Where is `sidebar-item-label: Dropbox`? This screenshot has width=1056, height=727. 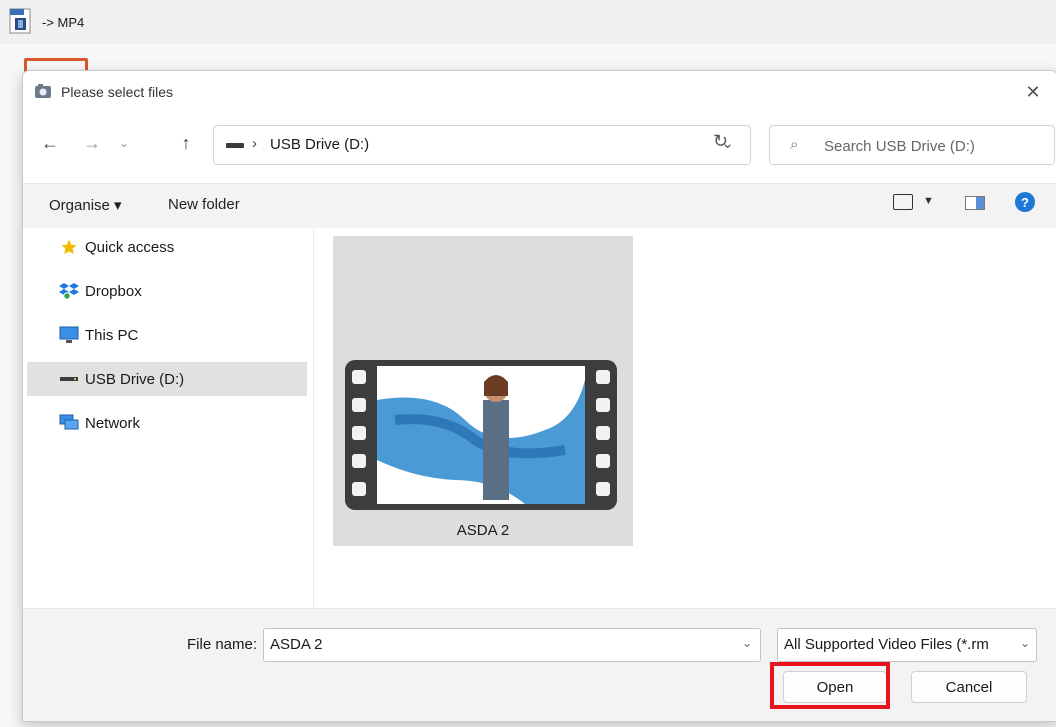
sidebar-item-label: Dropbox is located at coordinates (113, 291).